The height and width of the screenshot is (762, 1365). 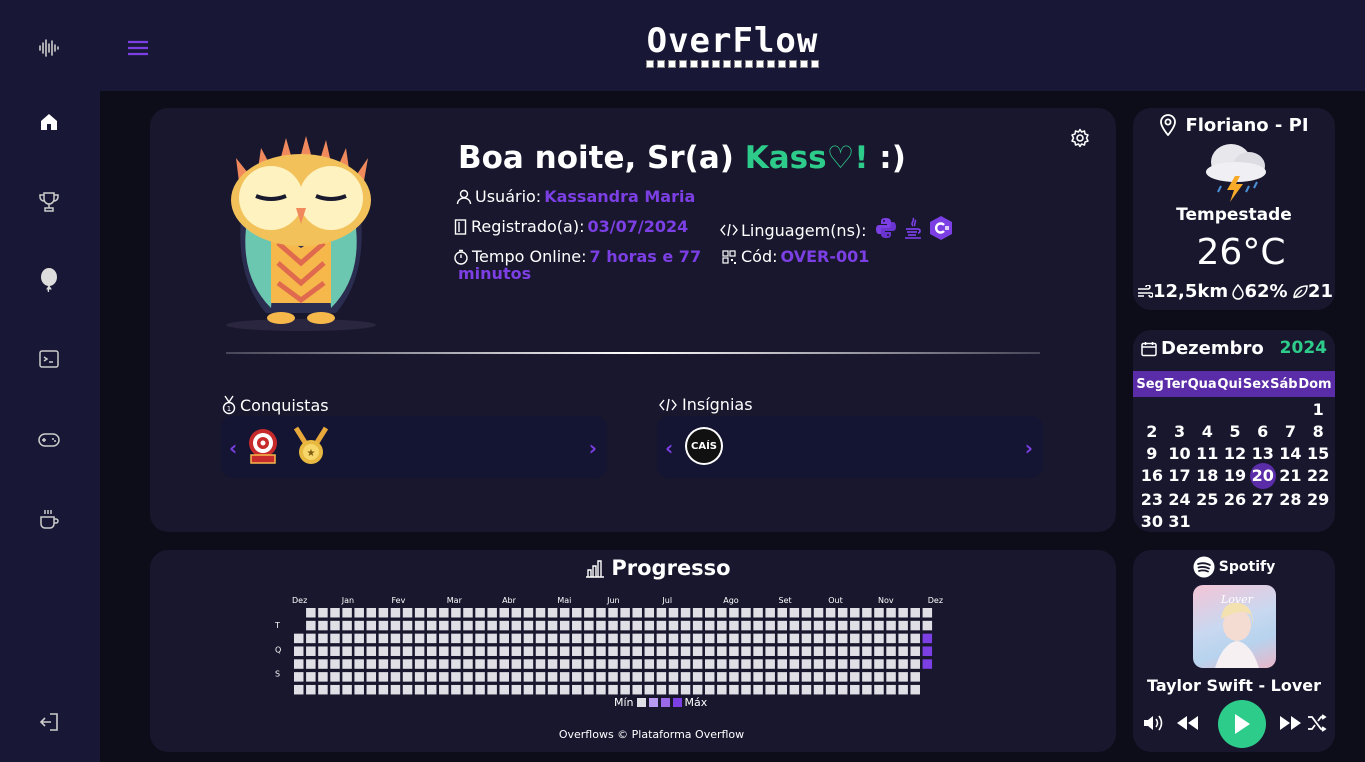 What do you see at coordinates (49, 280) in the screenshot?
I see `balloon-icon` at bounding box center [49, 280].